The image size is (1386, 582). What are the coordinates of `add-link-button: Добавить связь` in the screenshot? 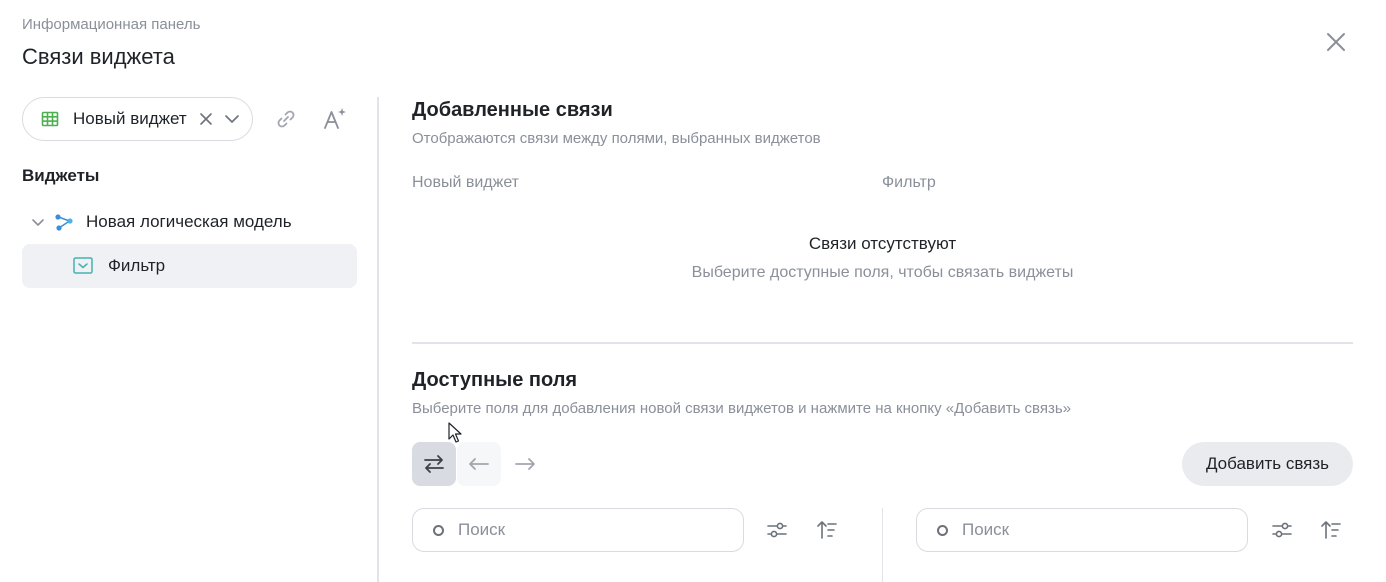 It's located at (1267, 464).